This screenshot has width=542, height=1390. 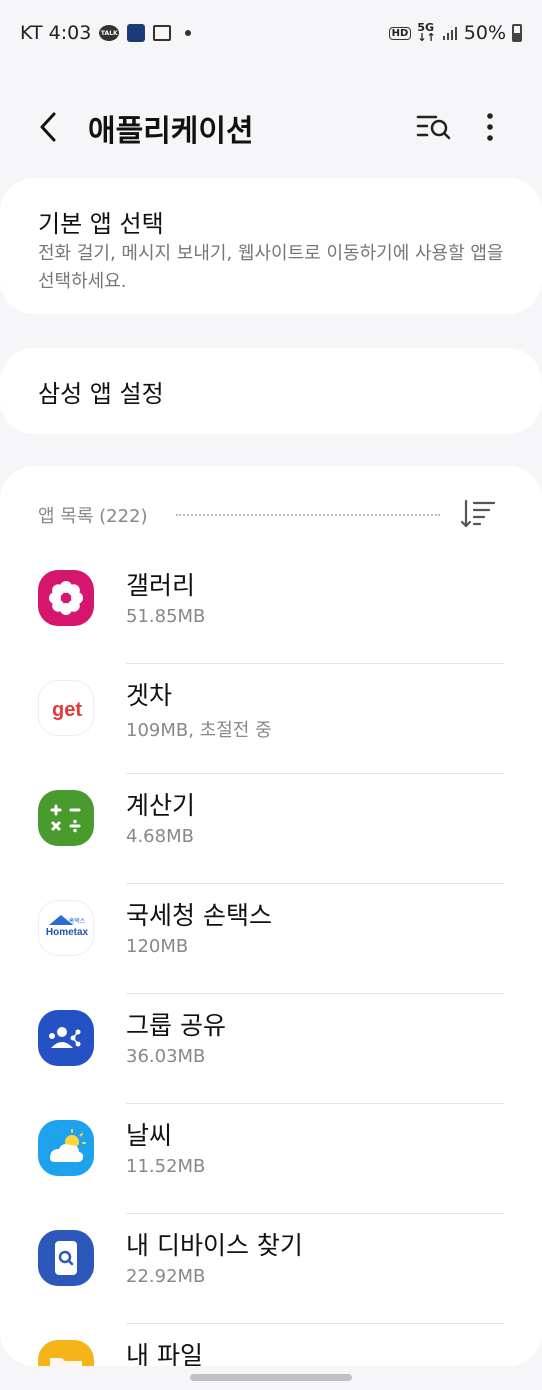 What do you see at coordinates (66, 1038) in the screenshot?
I see `group-share-icon` at bounding box center [66, 1038].